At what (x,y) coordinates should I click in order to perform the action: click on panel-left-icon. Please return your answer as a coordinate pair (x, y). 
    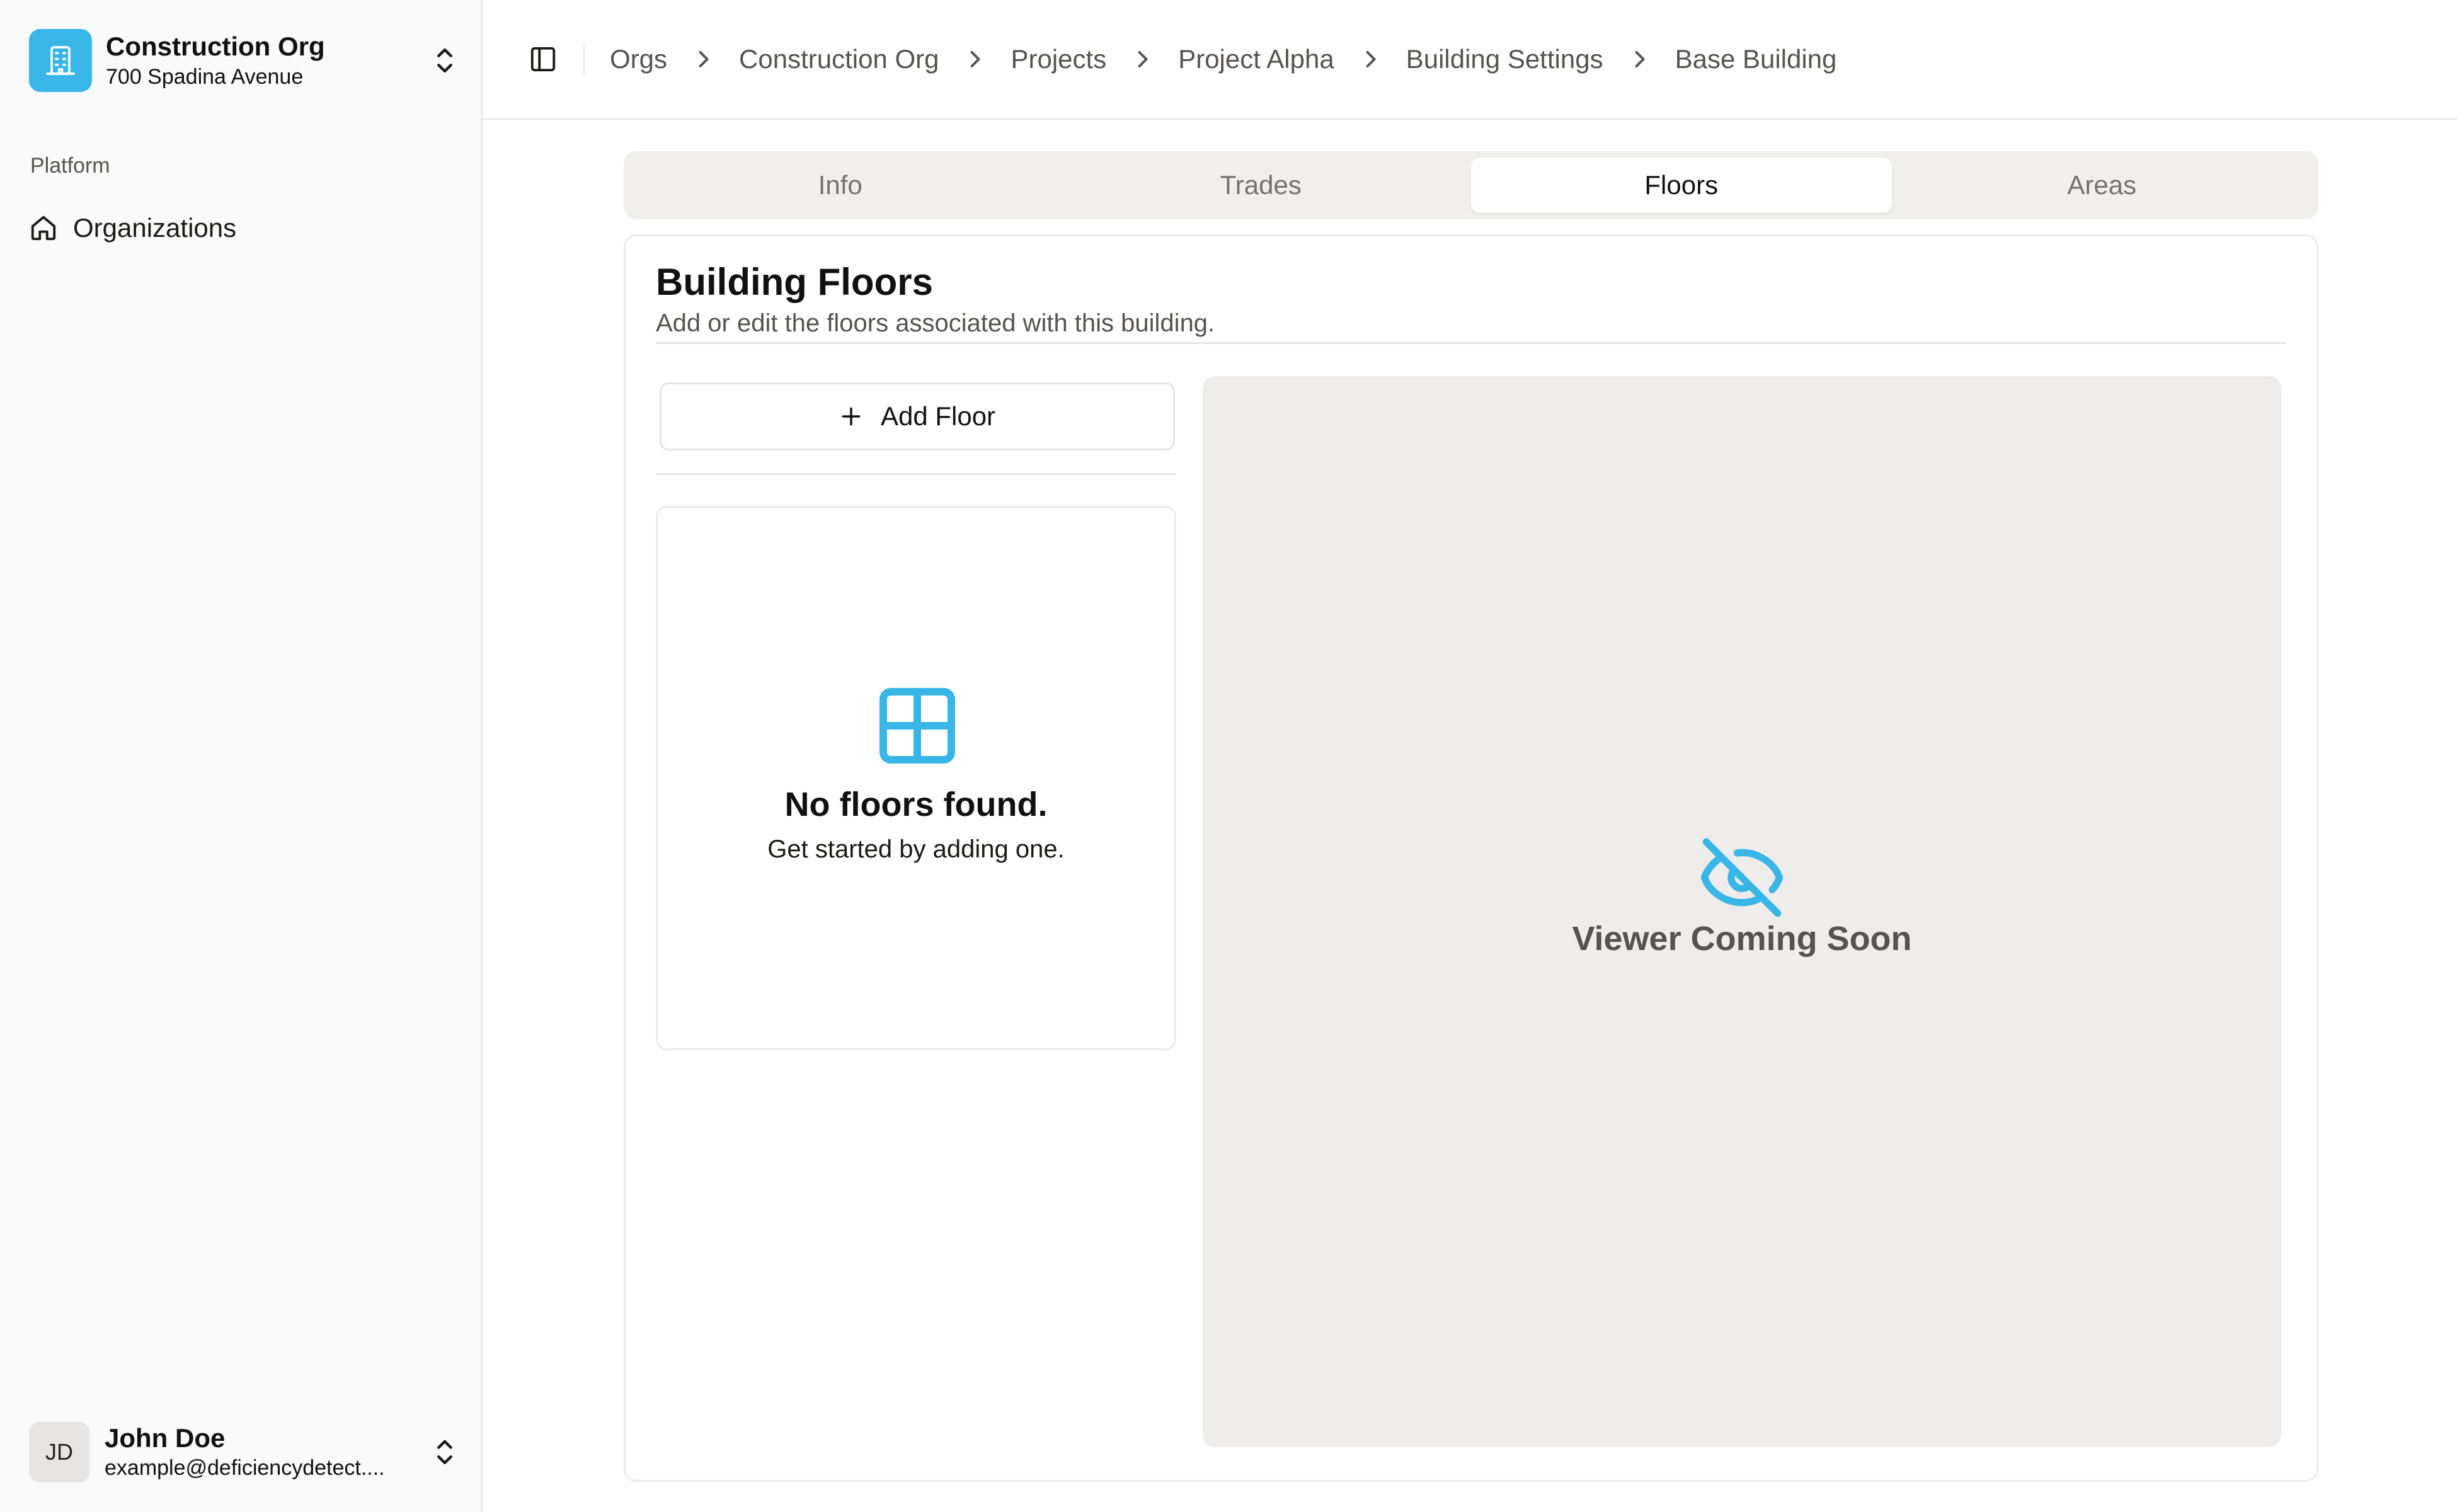
    Looking at the image, I should click on (543, 59).